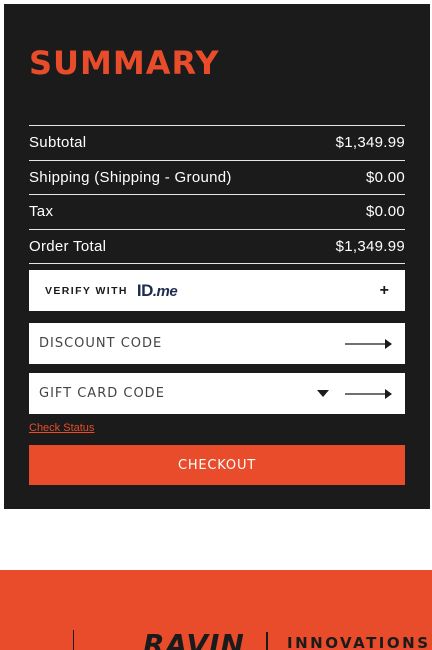 This screenshot has width=432, height=650. I want to click on gift-card-code-field, so click(217, 393).